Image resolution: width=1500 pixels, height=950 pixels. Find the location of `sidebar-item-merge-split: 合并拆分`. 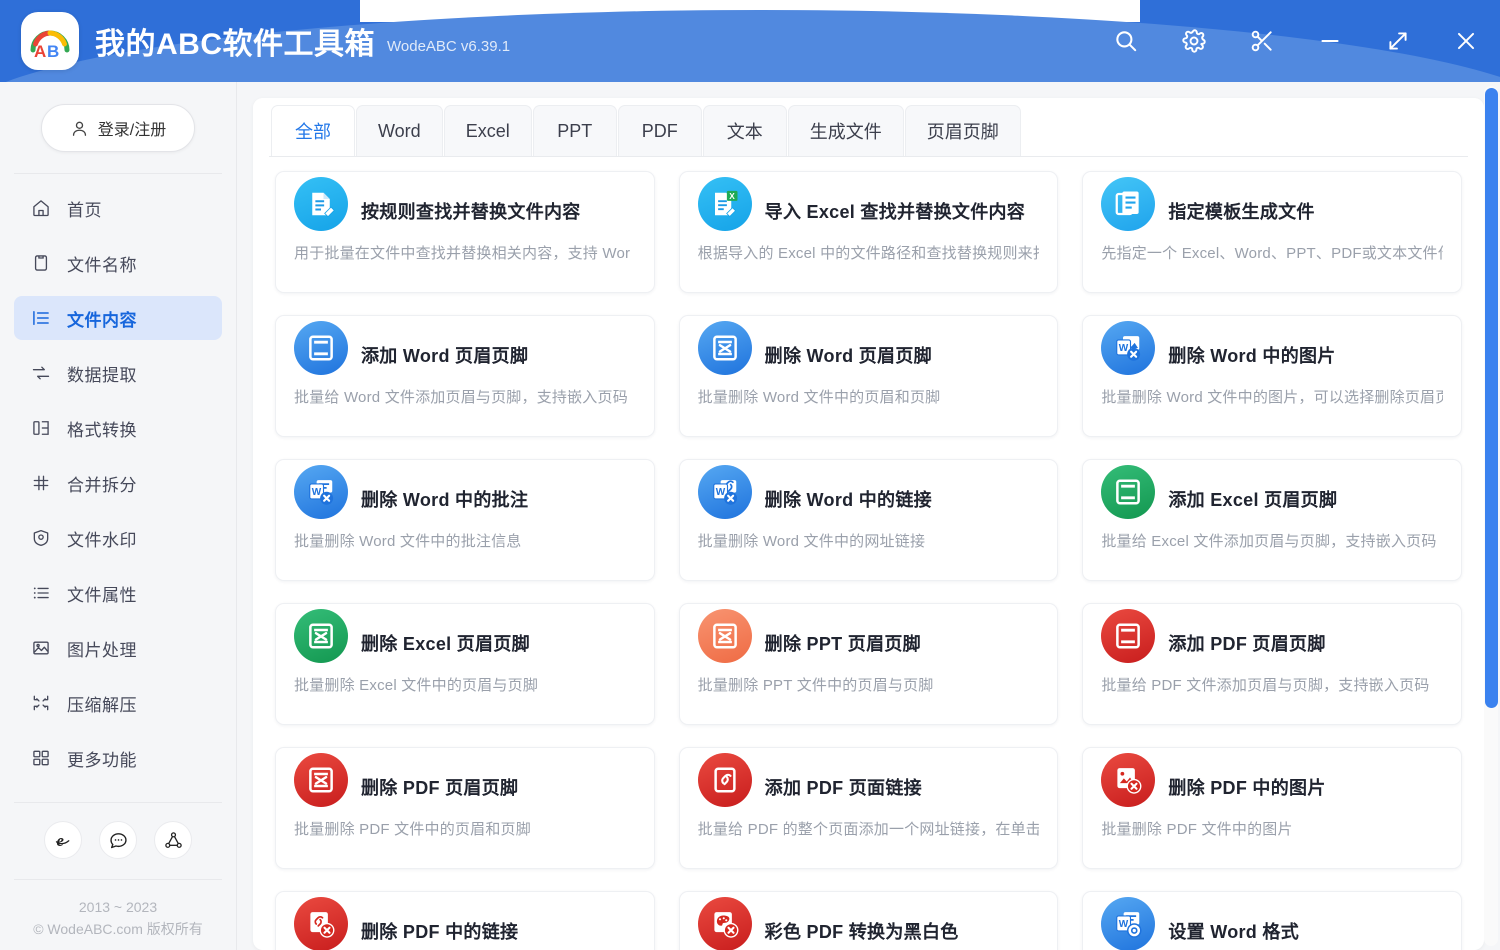

sidebar-item-merge-split: 合并拆分 is located at coordinates (118, 483).